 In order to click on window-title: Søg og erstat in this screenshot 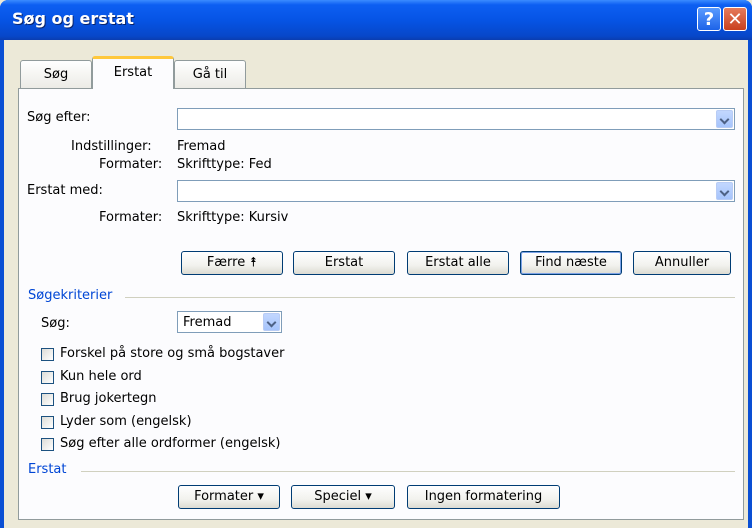, I will do `click(73, 18)`.